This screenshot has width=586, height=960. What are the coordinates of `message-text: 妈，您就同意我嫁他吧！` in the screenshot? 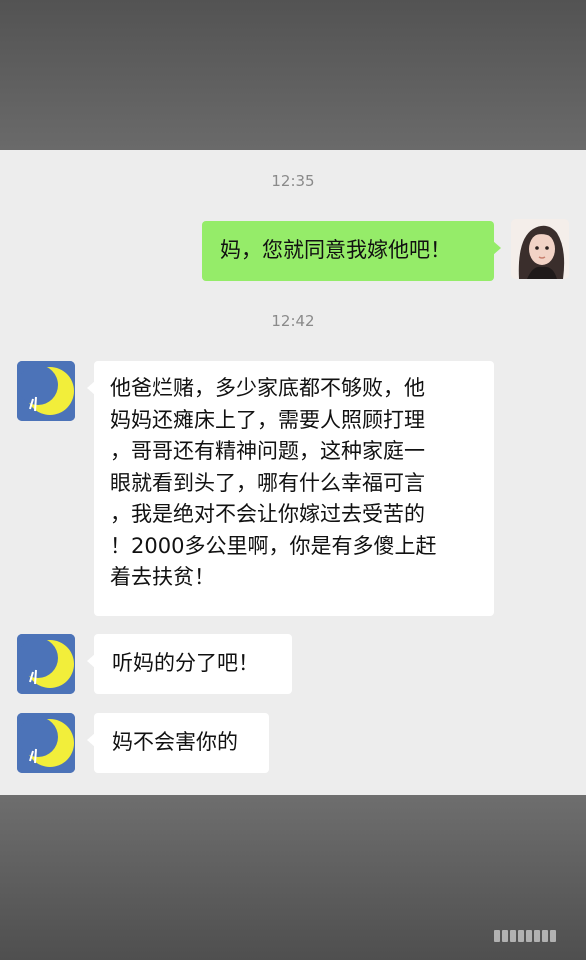 It's located at (335, 250).